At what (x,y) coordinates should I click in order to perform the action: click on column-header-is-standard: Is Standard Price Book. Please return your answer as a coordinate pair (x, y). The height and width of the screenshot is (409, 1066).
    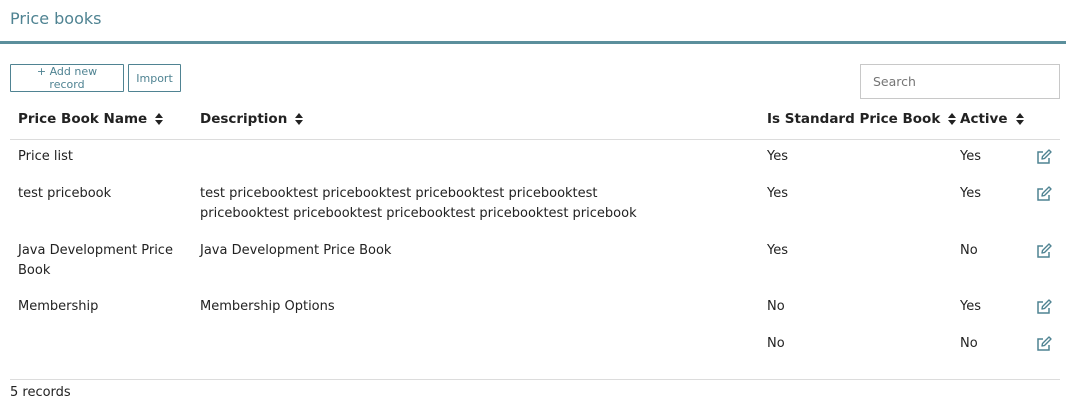
    Looking at the image, I should click on (862, 119).